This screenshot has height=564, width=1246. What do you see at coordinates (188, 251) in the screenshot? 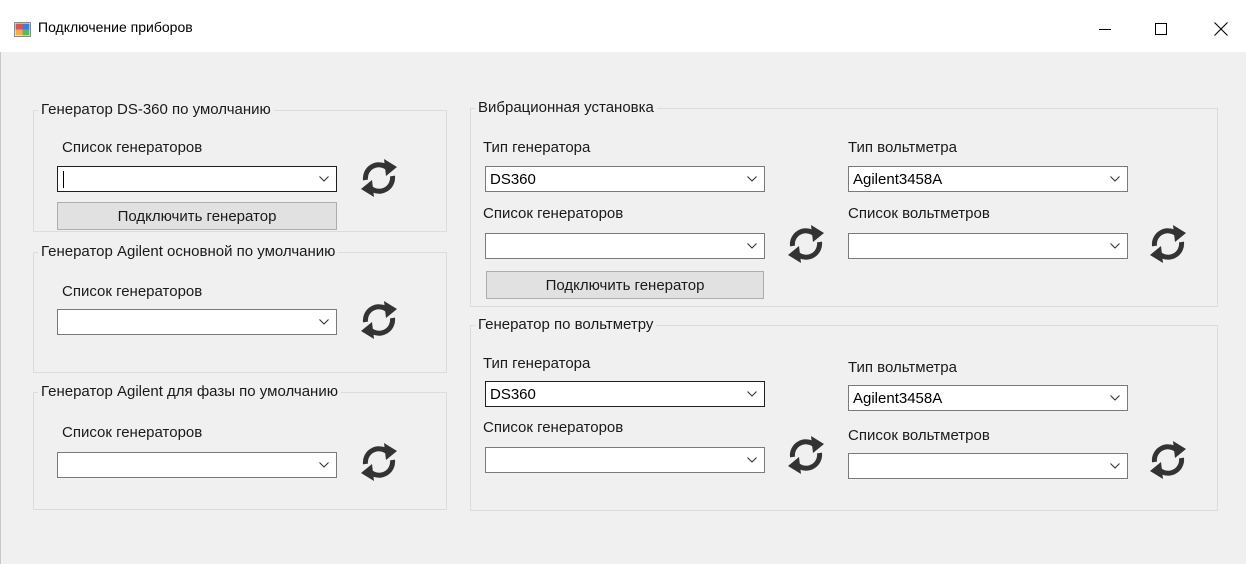
I see `group-legend: Генератор Agilent основной по умолчанию` at bounding box center [188, 251].